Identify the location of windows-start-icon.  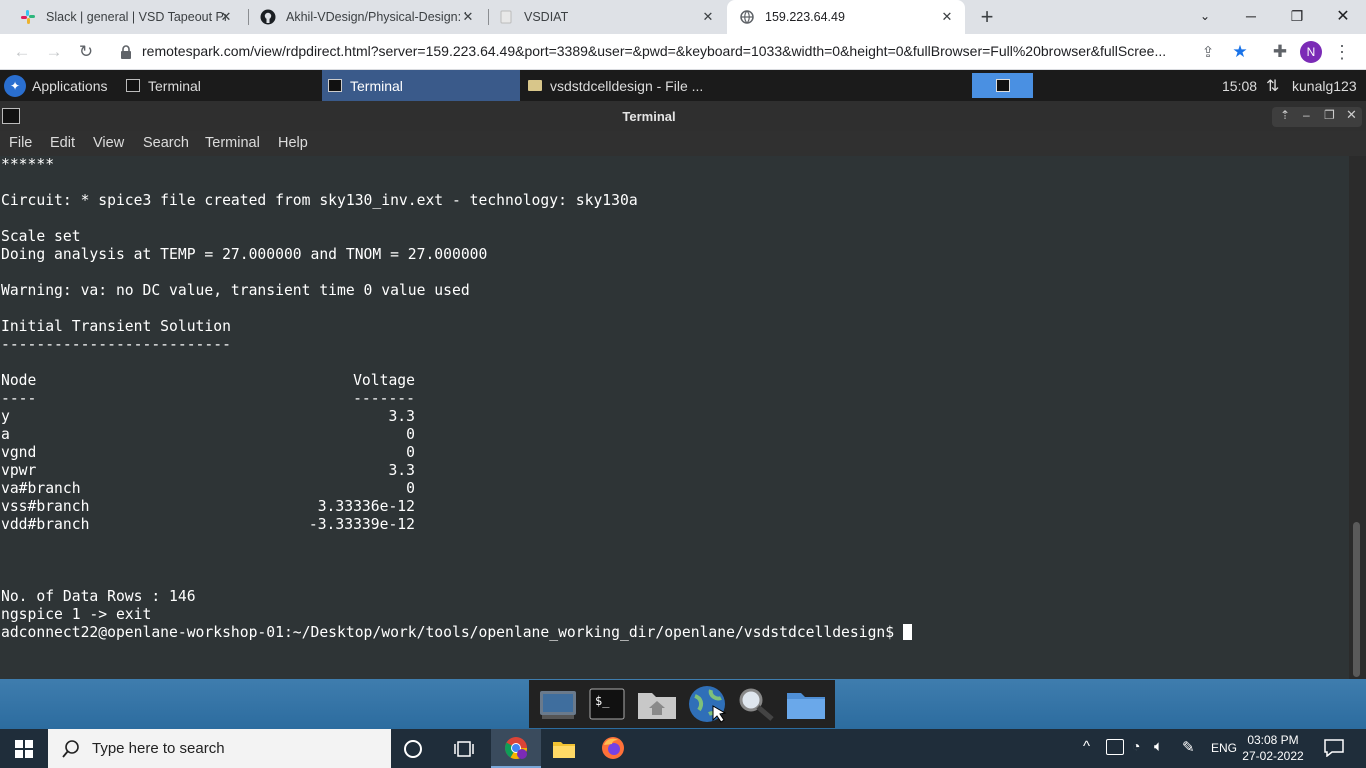
(24, 751).